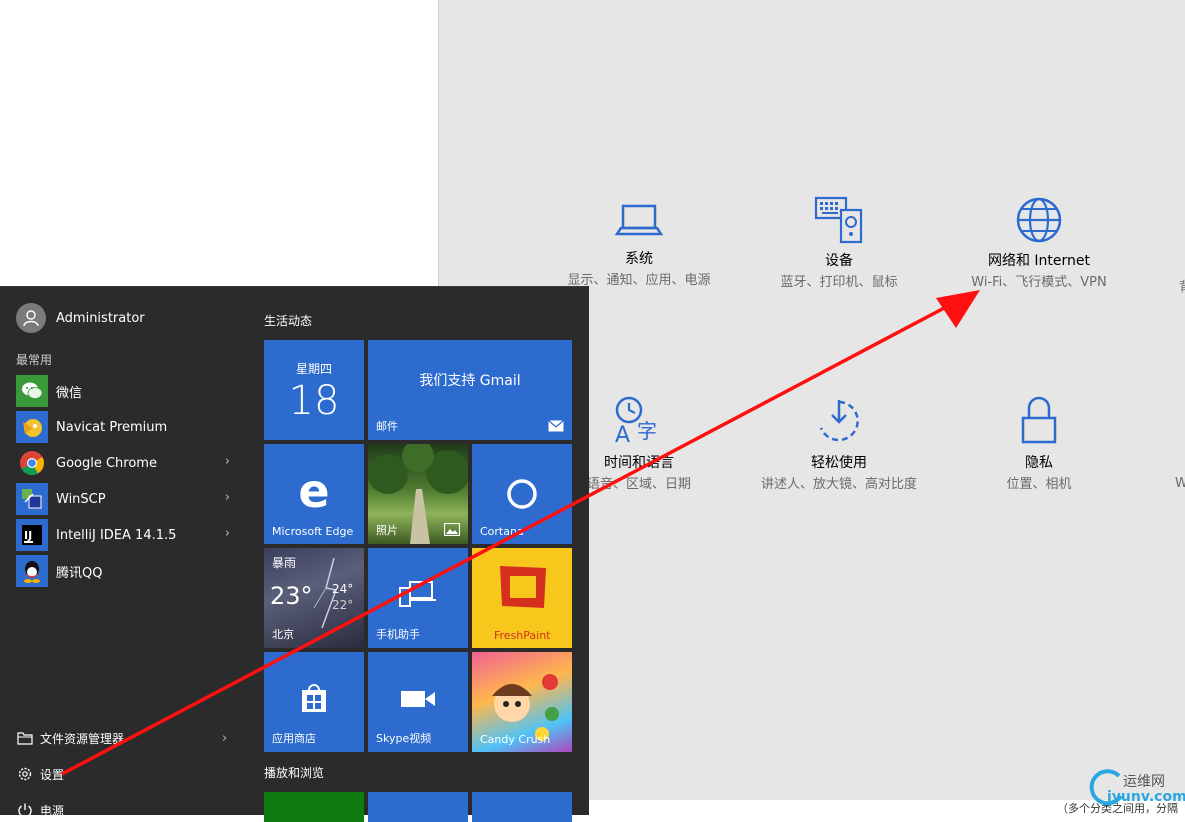  I want to click on phone-laptop-icon, so click(417, 594).